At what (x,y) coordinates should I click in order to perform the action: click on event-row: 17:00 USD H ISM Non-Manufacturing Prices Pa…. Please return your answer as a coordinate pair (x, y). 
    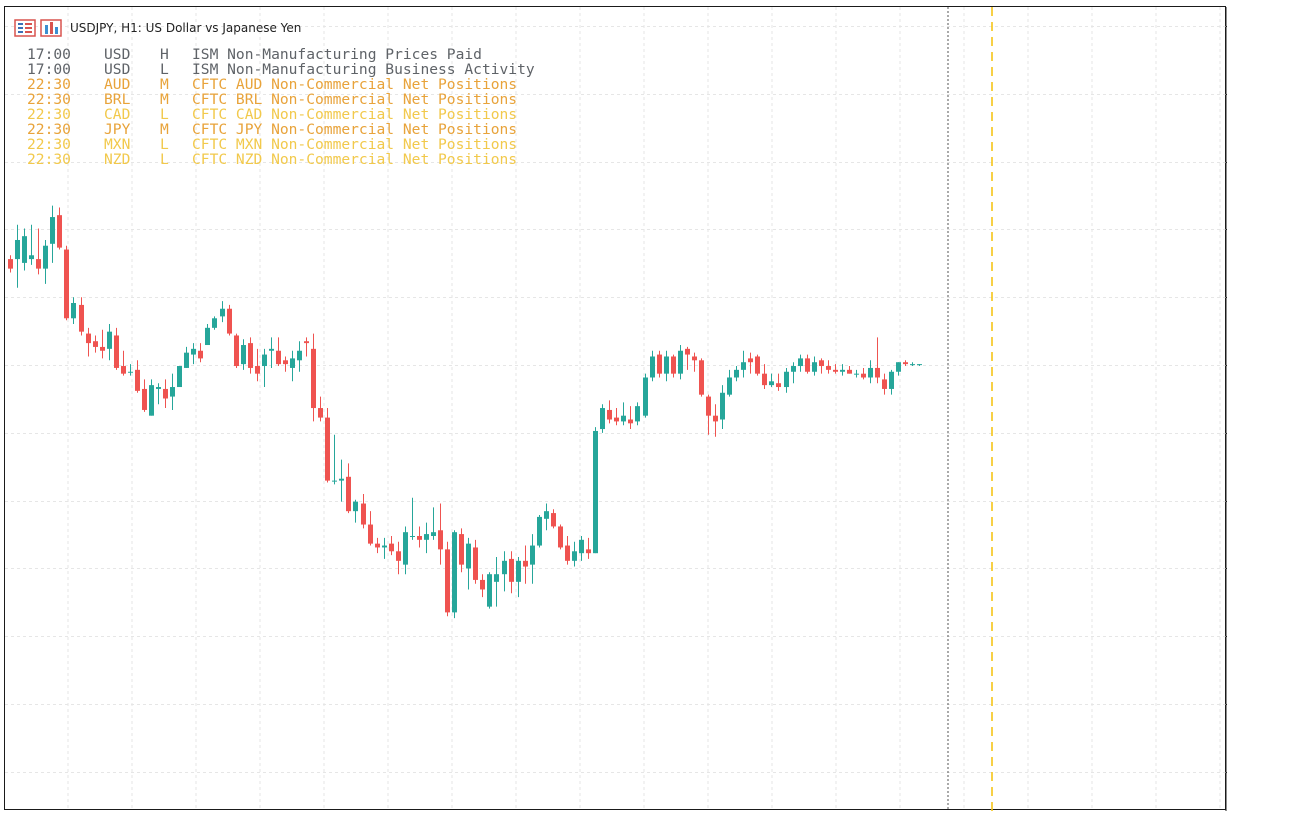
    Looking at the image, I should click on (281, 54).